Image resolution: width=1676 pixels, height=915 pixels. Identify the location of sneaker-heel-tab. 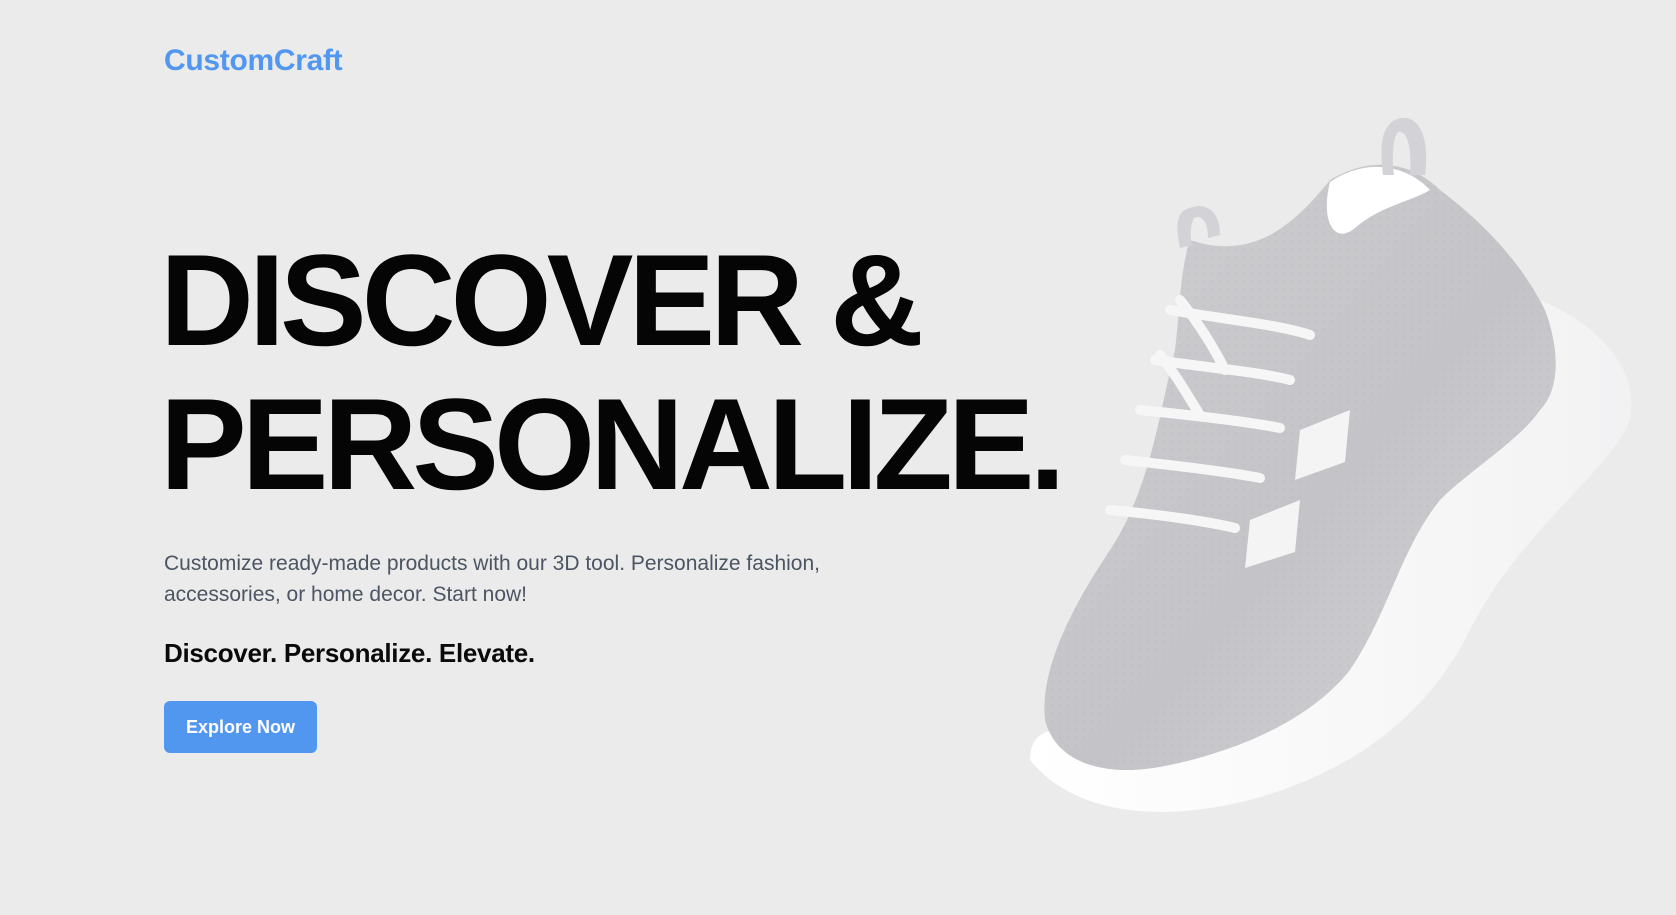
(1404, 146).